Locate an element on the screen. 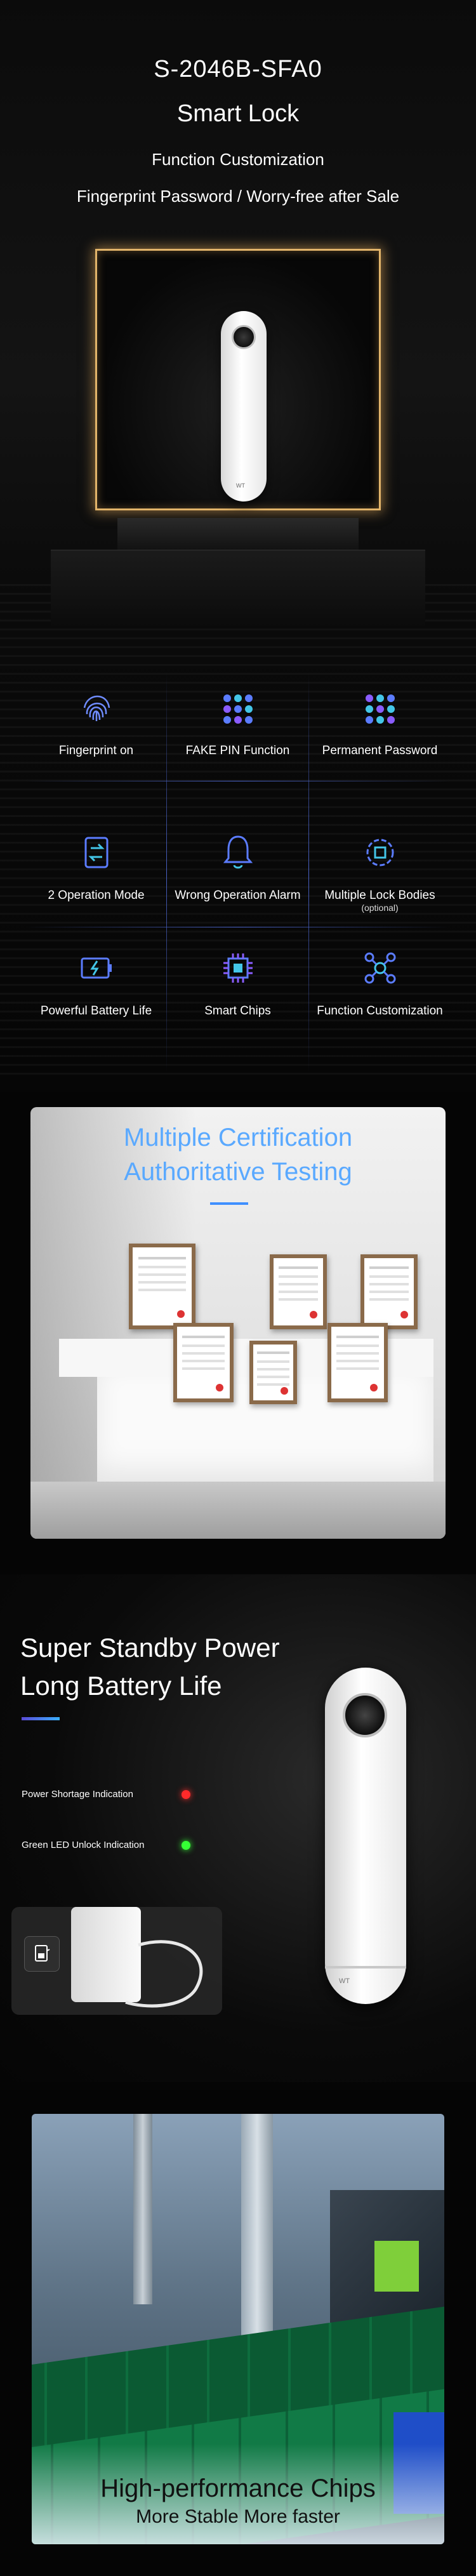 Image resolution: width=476 pixels, height=2576 pixels. battery-icon is located at coordinates (97, 968).